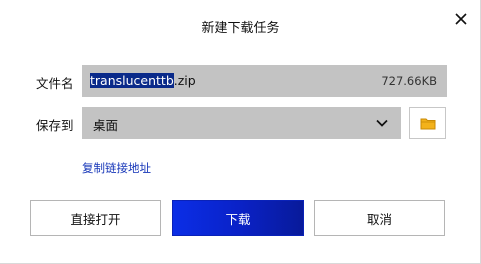  Describe the element at coordinates (264, 81) in the screenshot. I see `filename-field: translucenttb.zip 727.66KB` at that location.